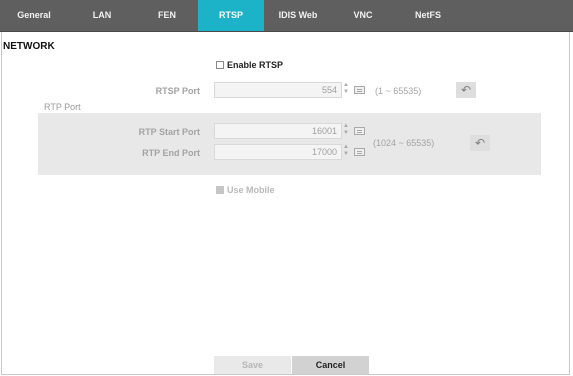 Image resolution: width=573 pixels, height=376 pixels. What do you see at coordinates (252, 365) in the screenshot?
I see `save-button: Save` at bounding box center [252, 365].